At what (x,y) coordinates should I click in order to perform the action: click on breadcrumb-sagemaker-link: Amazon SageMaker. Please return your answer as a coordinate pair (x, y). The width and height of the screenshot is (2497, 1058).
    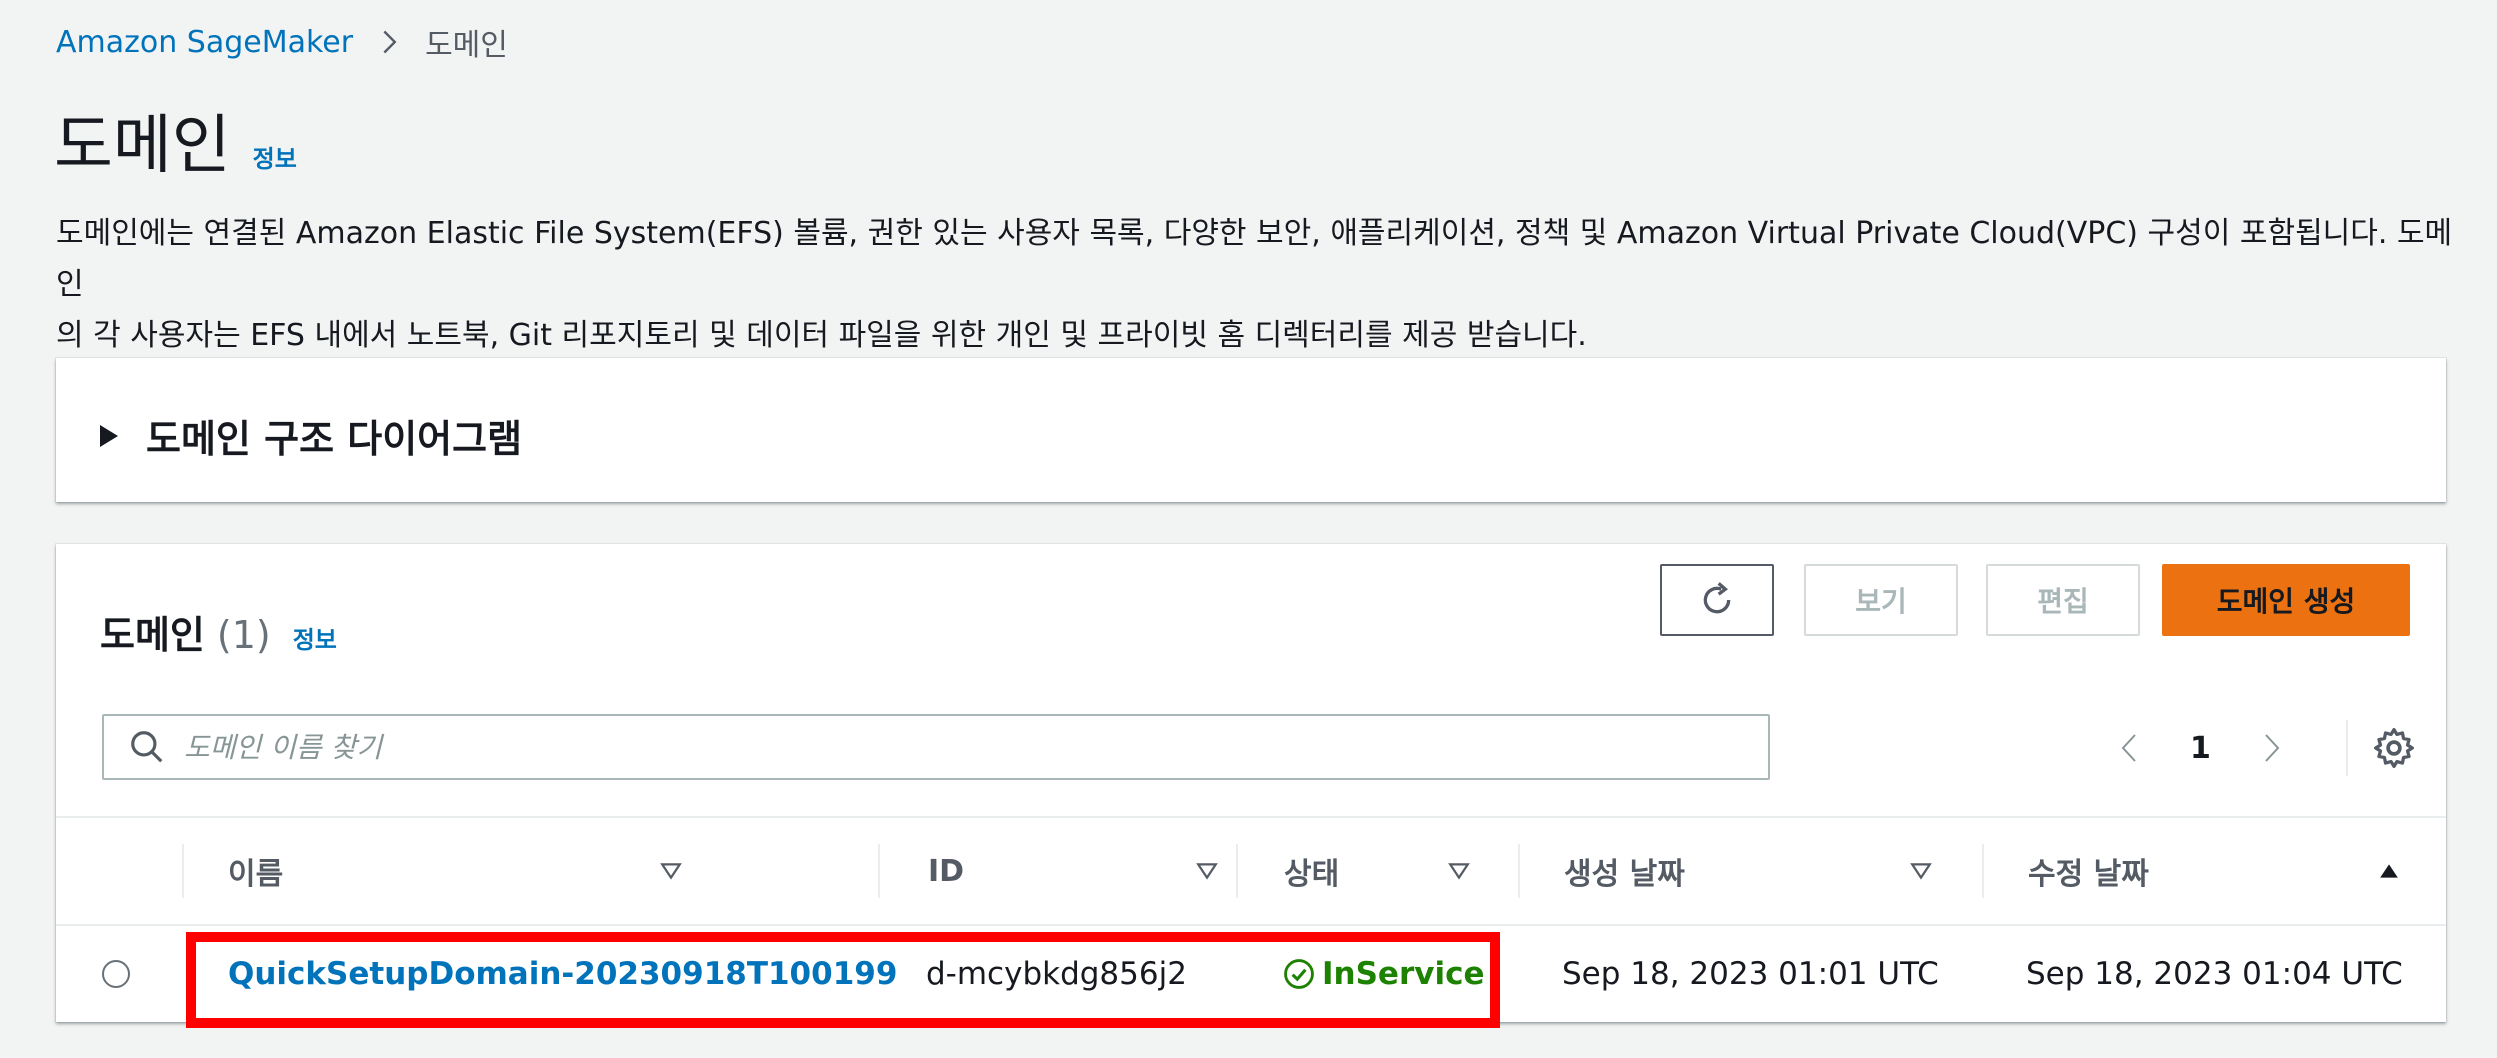
    Looking at the image, I should click on (204, 42).